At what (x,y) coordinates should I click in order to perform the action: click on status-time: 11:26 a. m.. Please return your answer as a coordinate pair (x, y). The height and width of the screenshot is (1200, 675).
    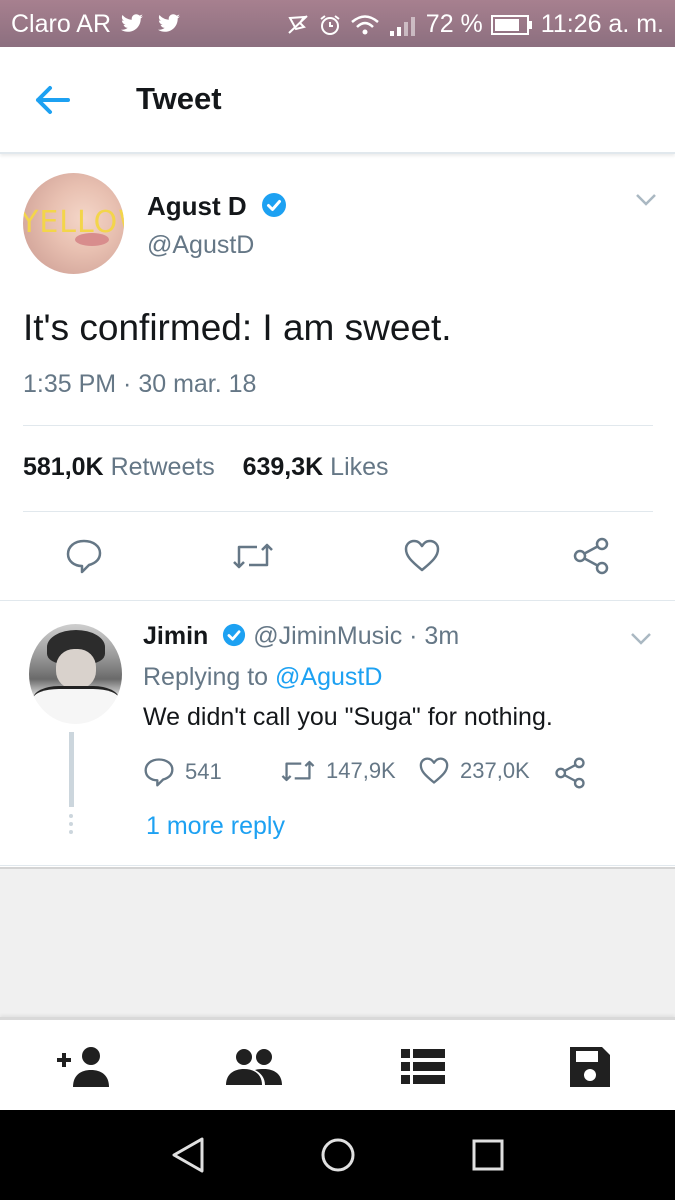
    Looking at the image, I should click on (602, 24).